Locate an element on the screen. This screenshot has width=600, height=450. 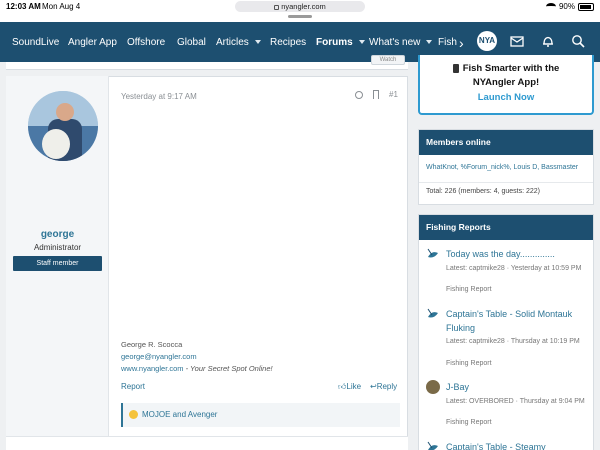
post-number: #1 is located at coordinates (393, 94).